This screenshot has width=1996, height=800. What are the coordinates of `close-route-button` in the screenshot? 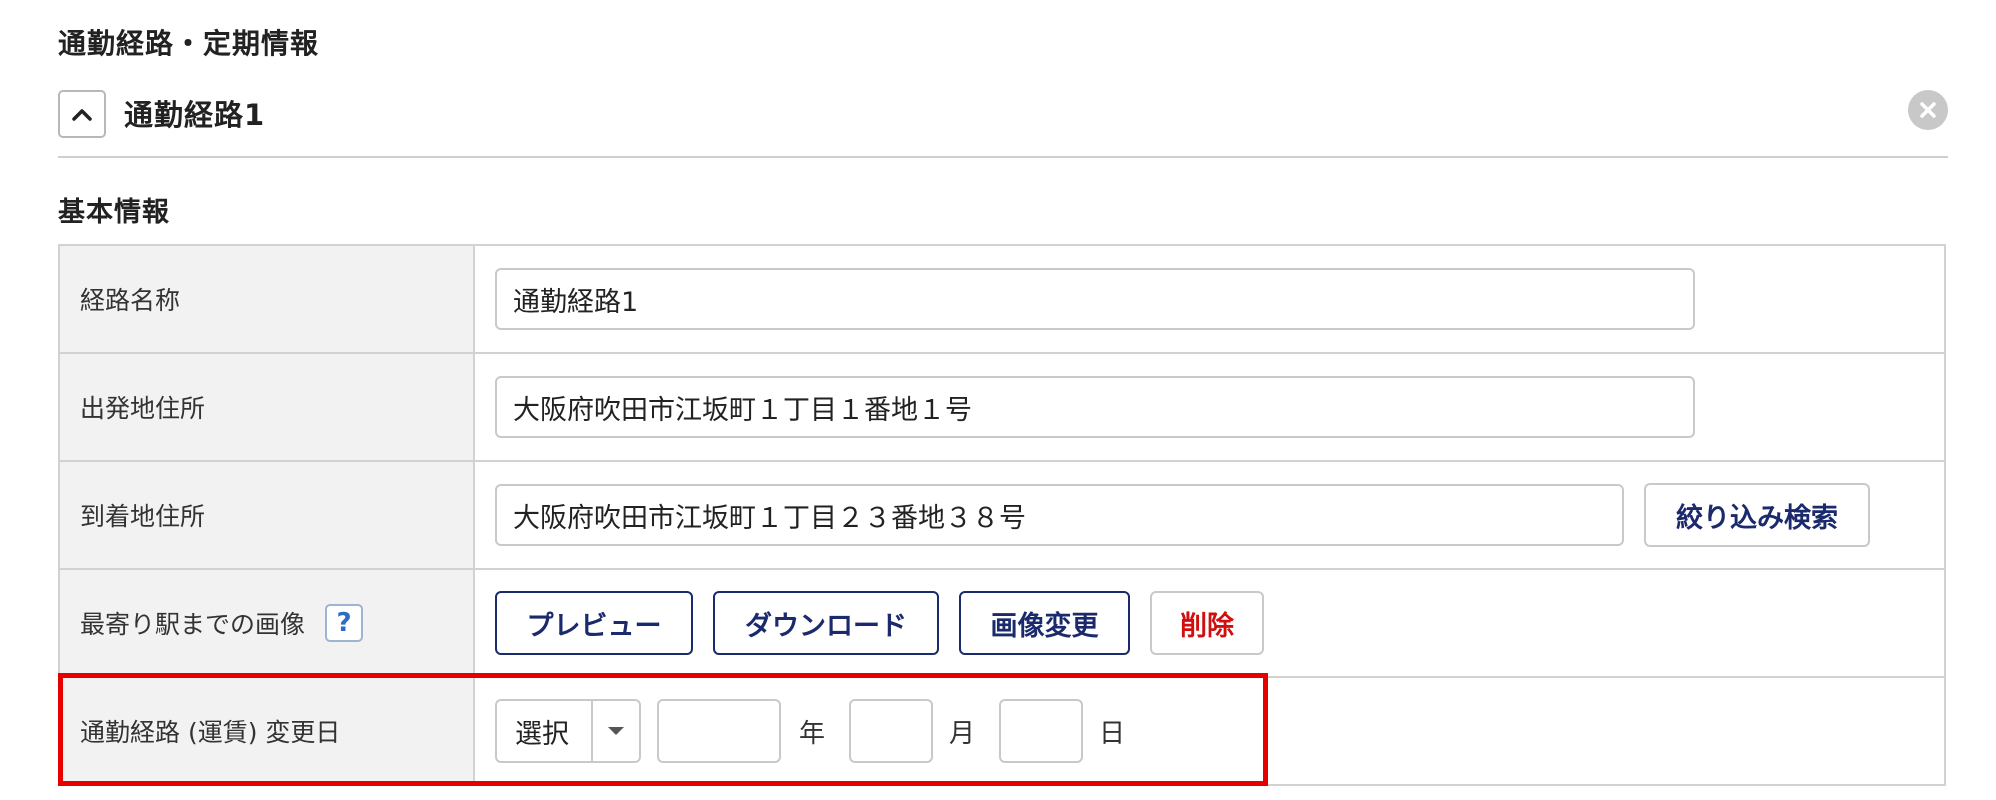 It's located at (1928, 110).